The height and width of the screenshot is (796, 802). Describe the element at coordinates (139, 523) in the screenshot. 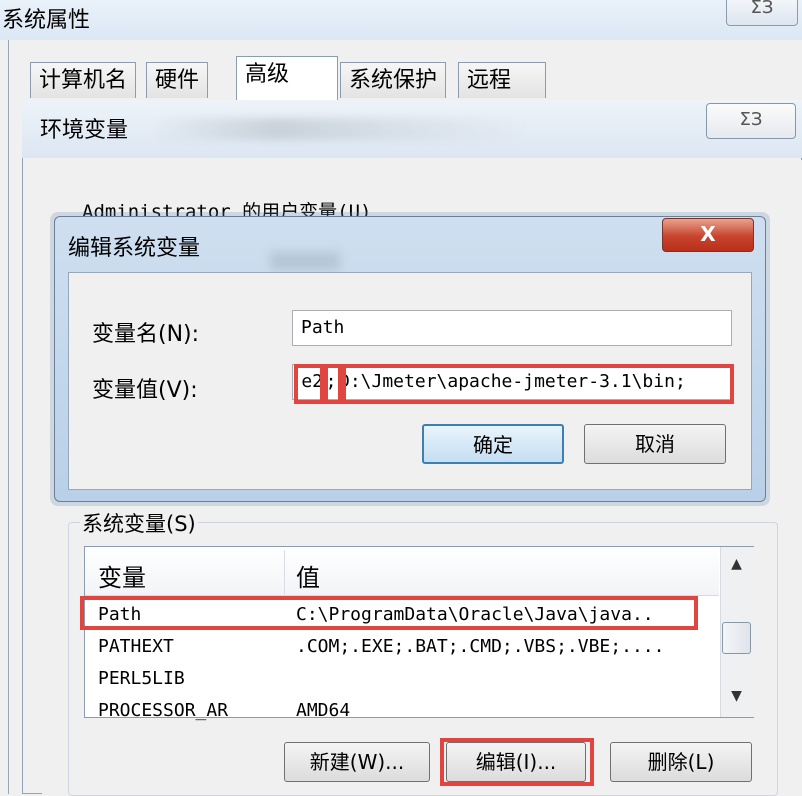

I see `system-variables-group-label: 系统变量(S)` at that location.